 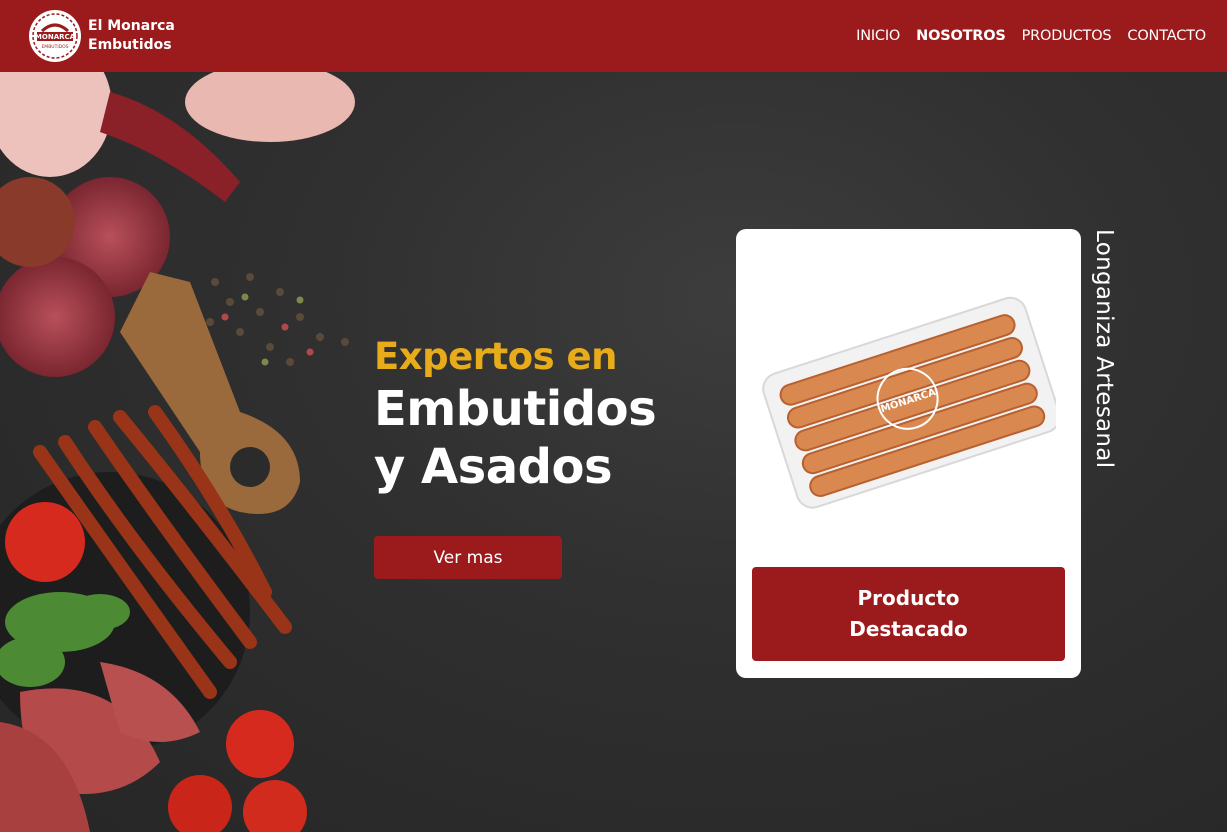 What do you see at coordinates (1067, 36) in the screenshot?
I see `nav-item-productos: PRODUCTOS` at bounding box center [1067, 36].